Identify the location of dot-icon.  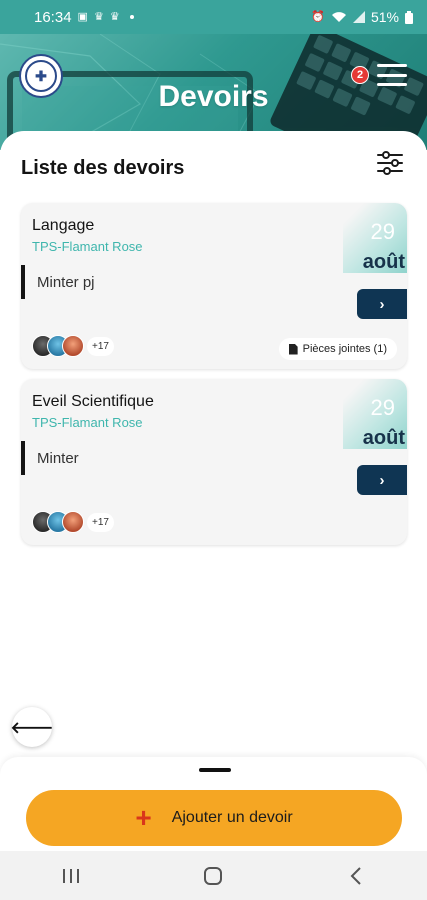
(131, 17).